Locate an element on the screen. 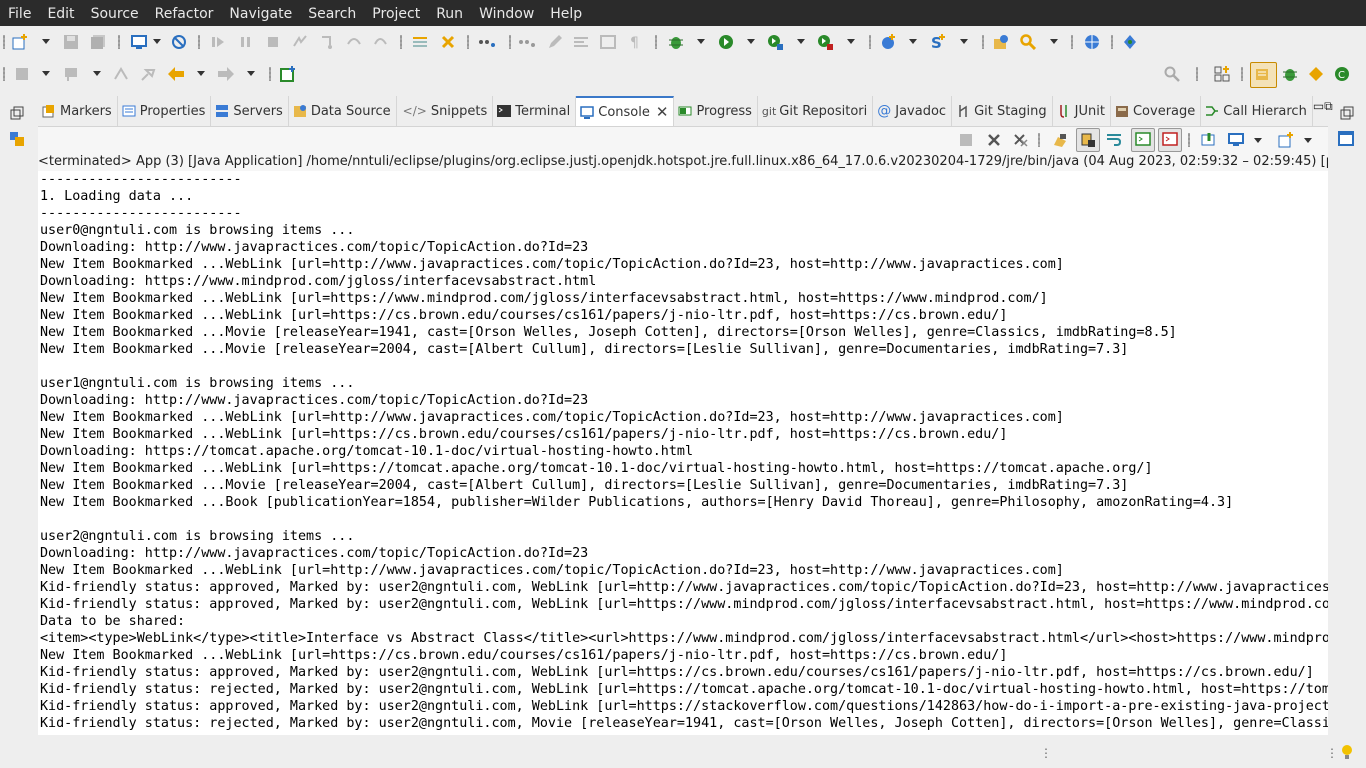  breadcrumb-icon is located at coordinates (487, 42).